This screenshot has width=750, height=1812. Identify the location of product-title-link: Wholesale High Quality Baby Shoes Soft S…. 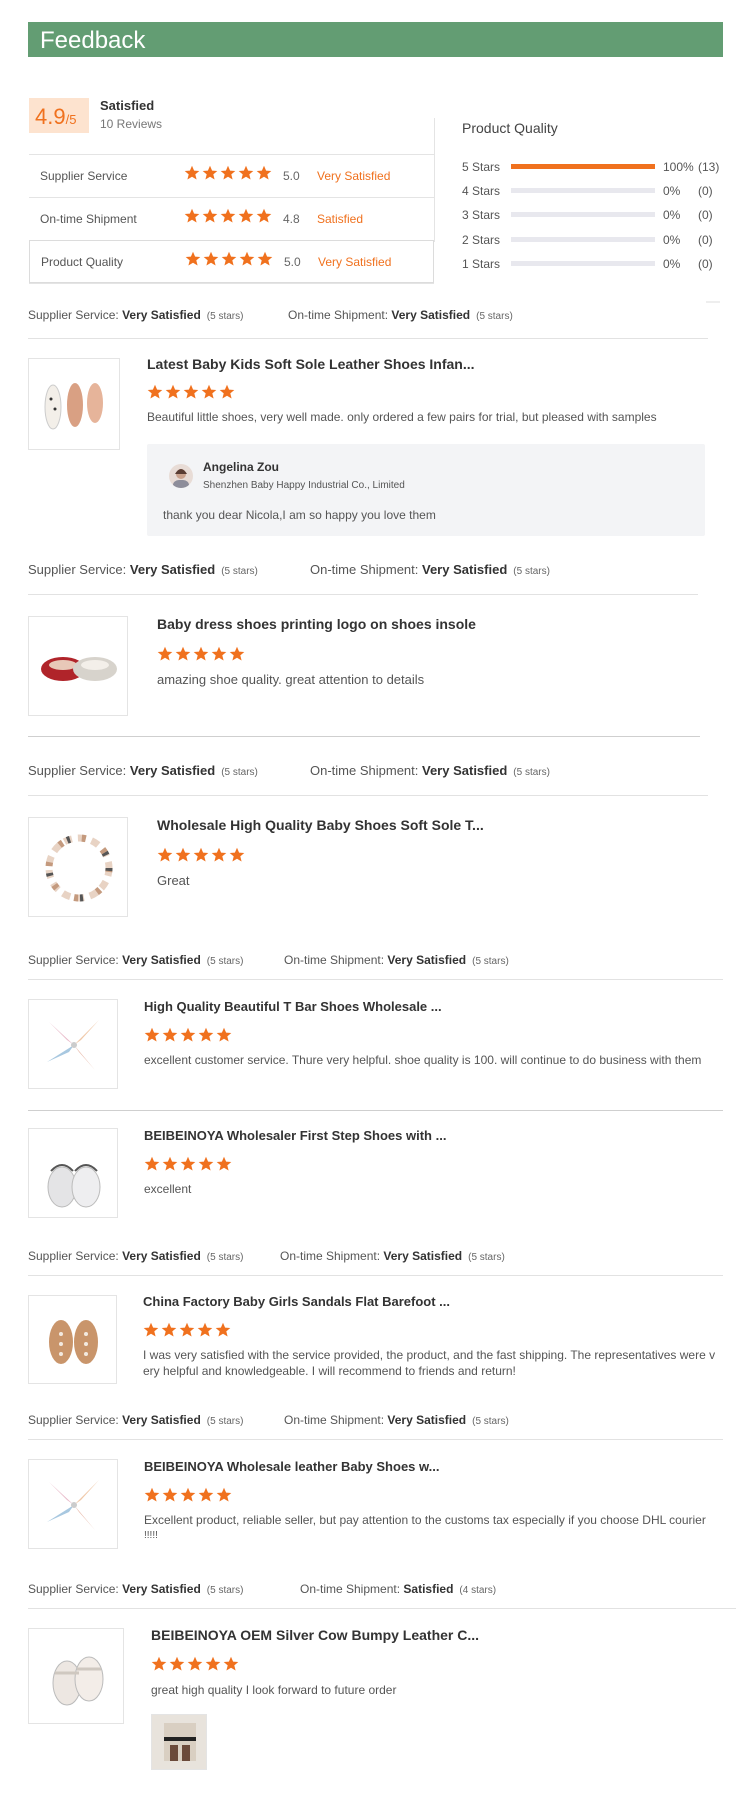
(320, 825).